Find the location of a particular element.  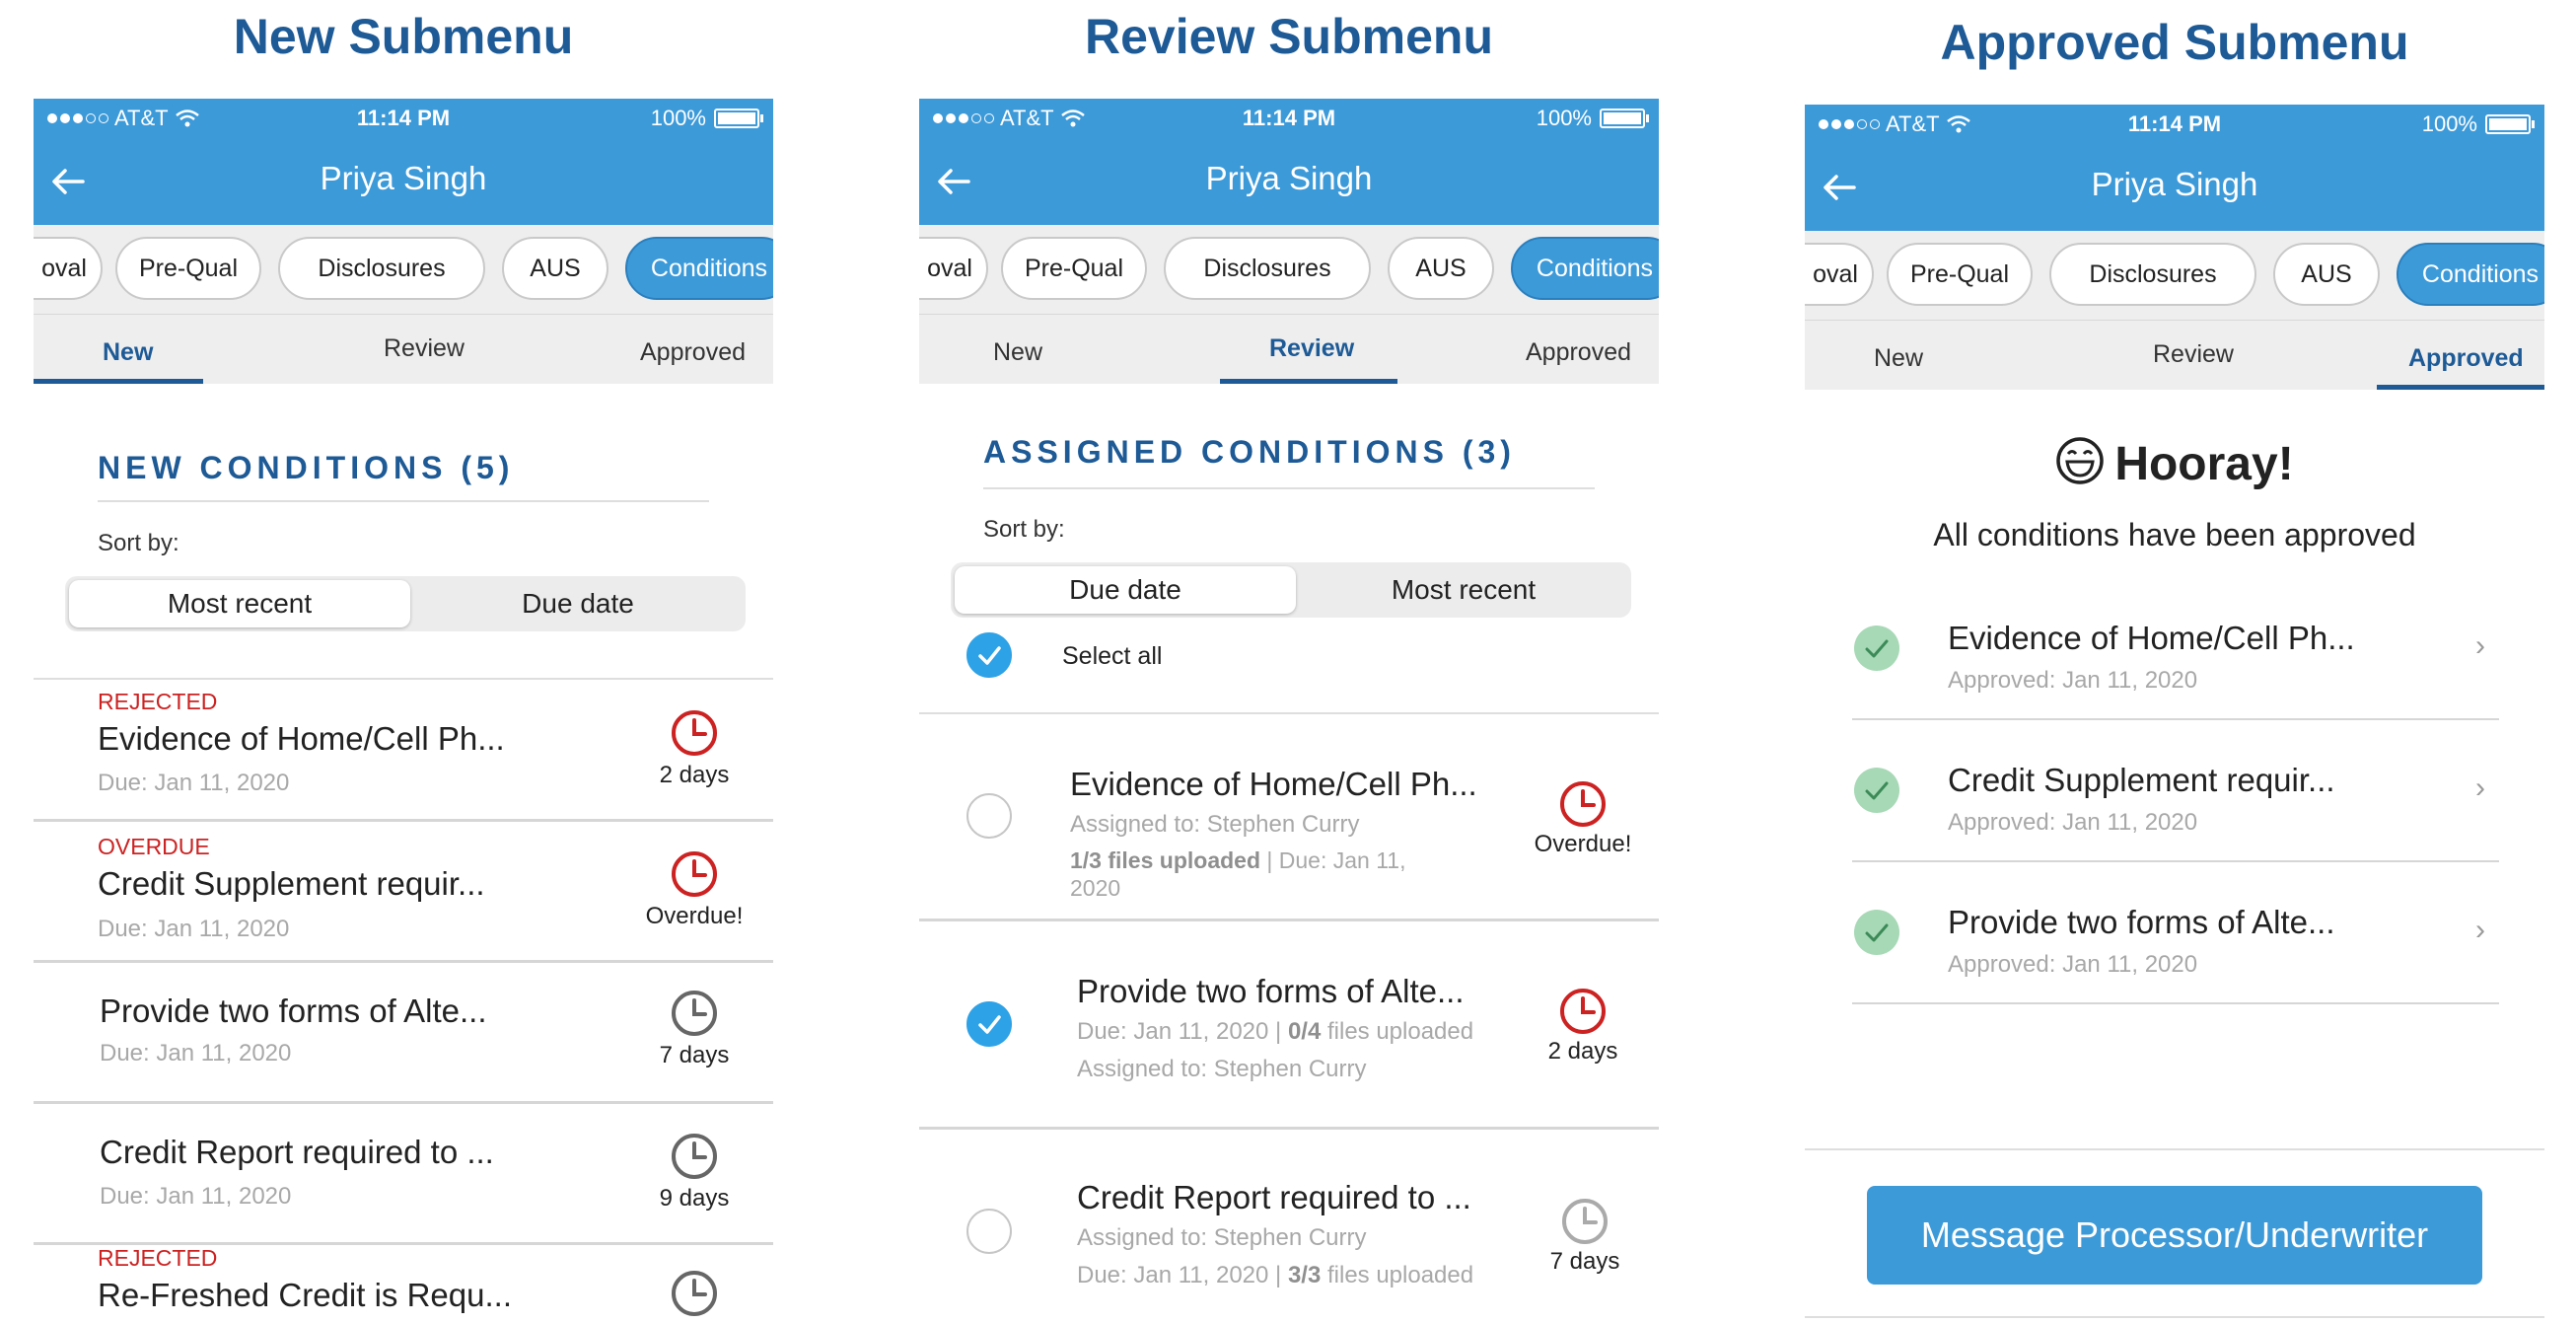

category-chips: oval Pre-Qual Disclosures AUS Conditions is located at coordinates (1289, 269).